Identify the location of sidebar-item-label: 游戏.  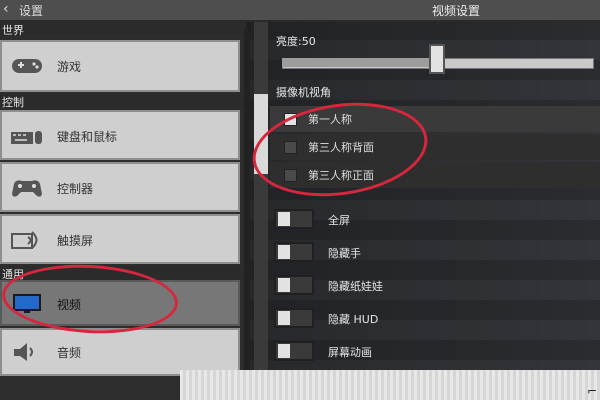
(69, 67).